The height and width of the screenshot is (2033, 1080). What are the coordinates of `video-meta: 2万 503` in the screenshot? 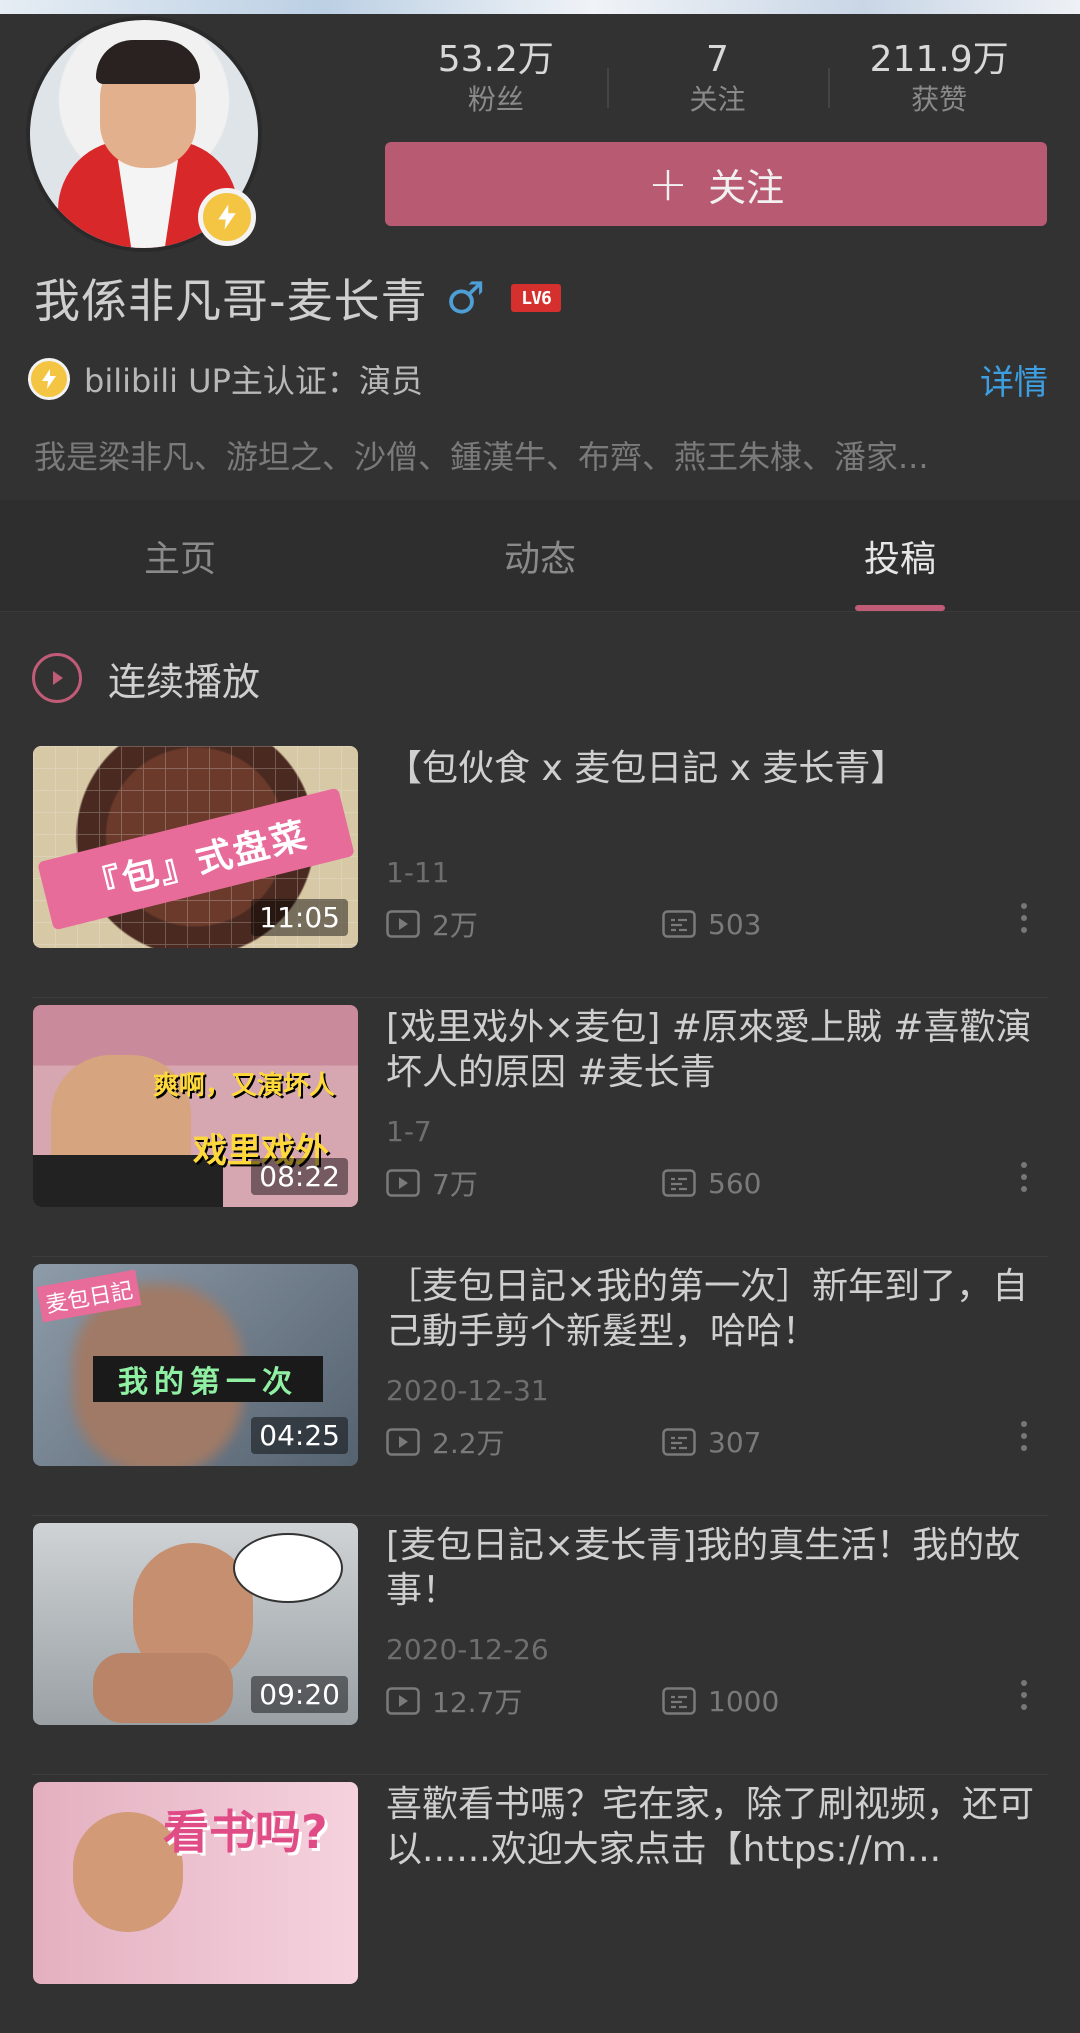 It's located at (716, 924).